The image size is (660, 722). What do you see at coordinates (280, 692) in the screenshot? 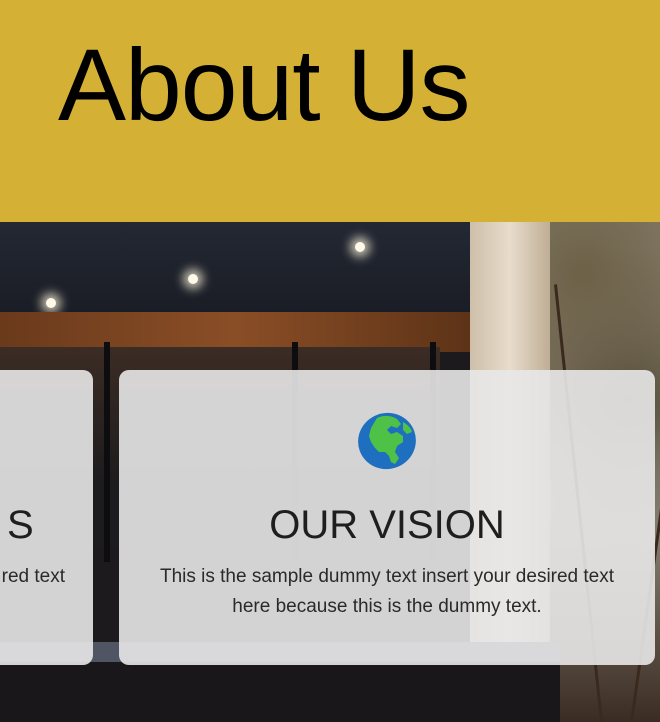
I see `garage-door` at bounding box center [280, 692].